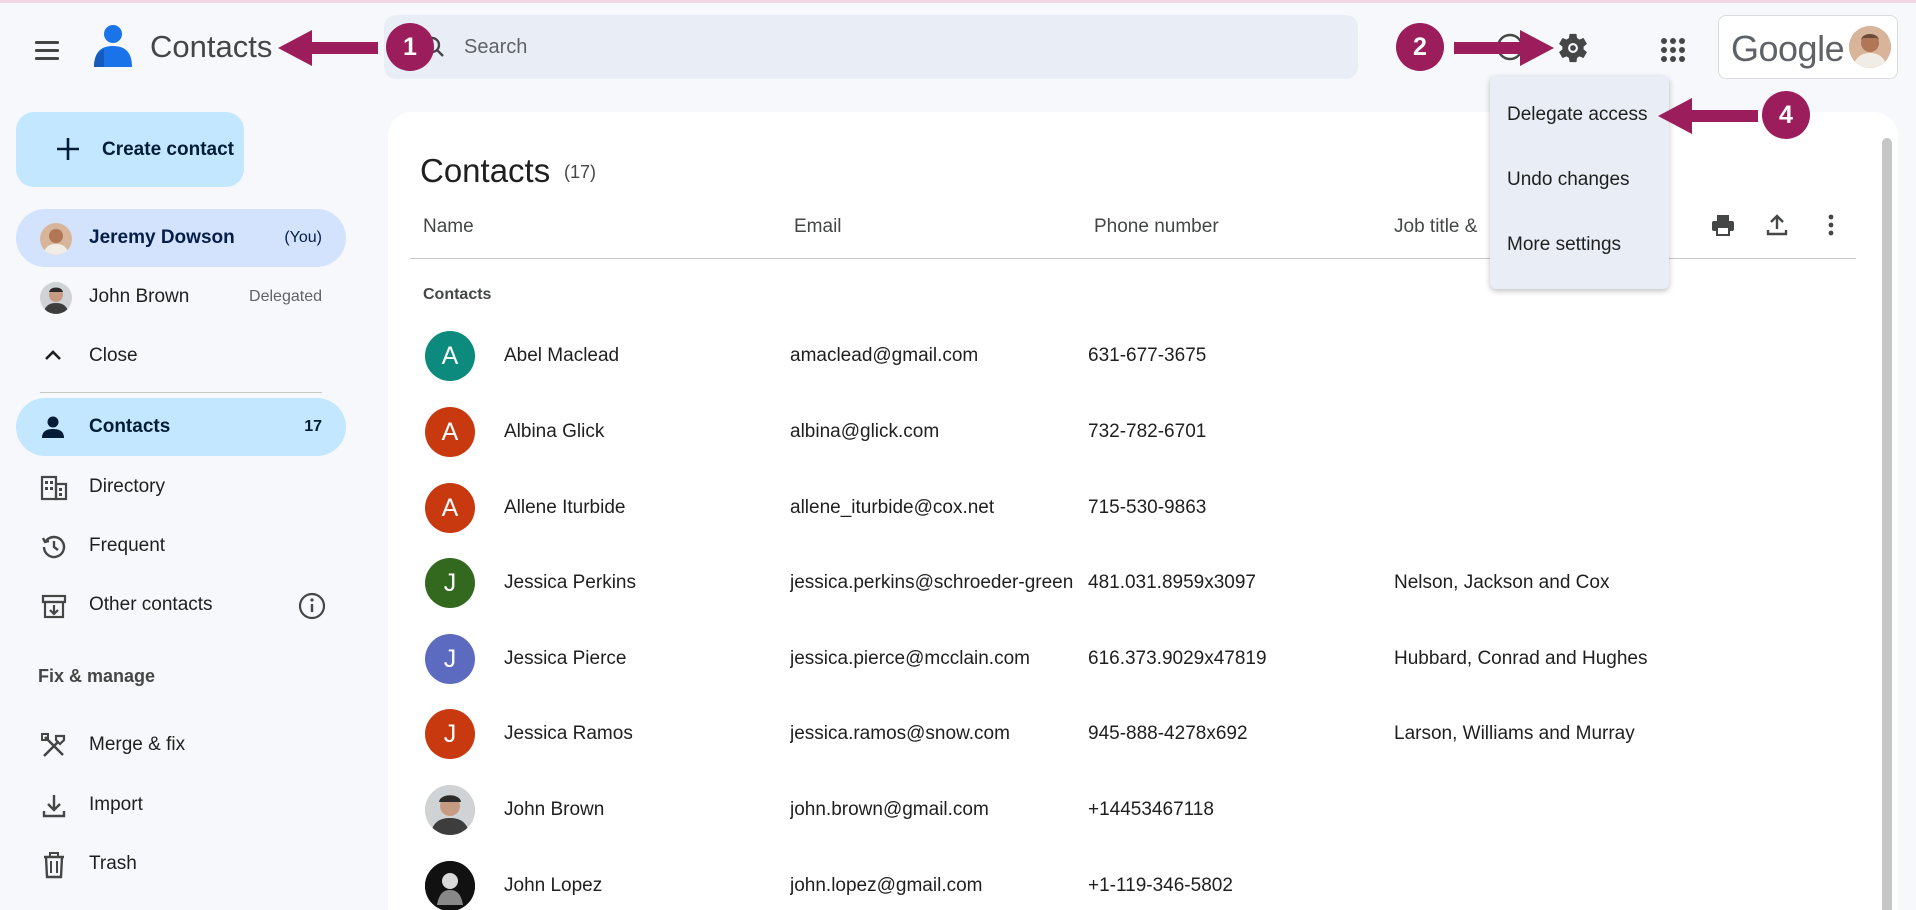 The height and width of the screenshot is (910, 1916). I want to click on menu-item-label: Delegate access, so click(1577, 114).